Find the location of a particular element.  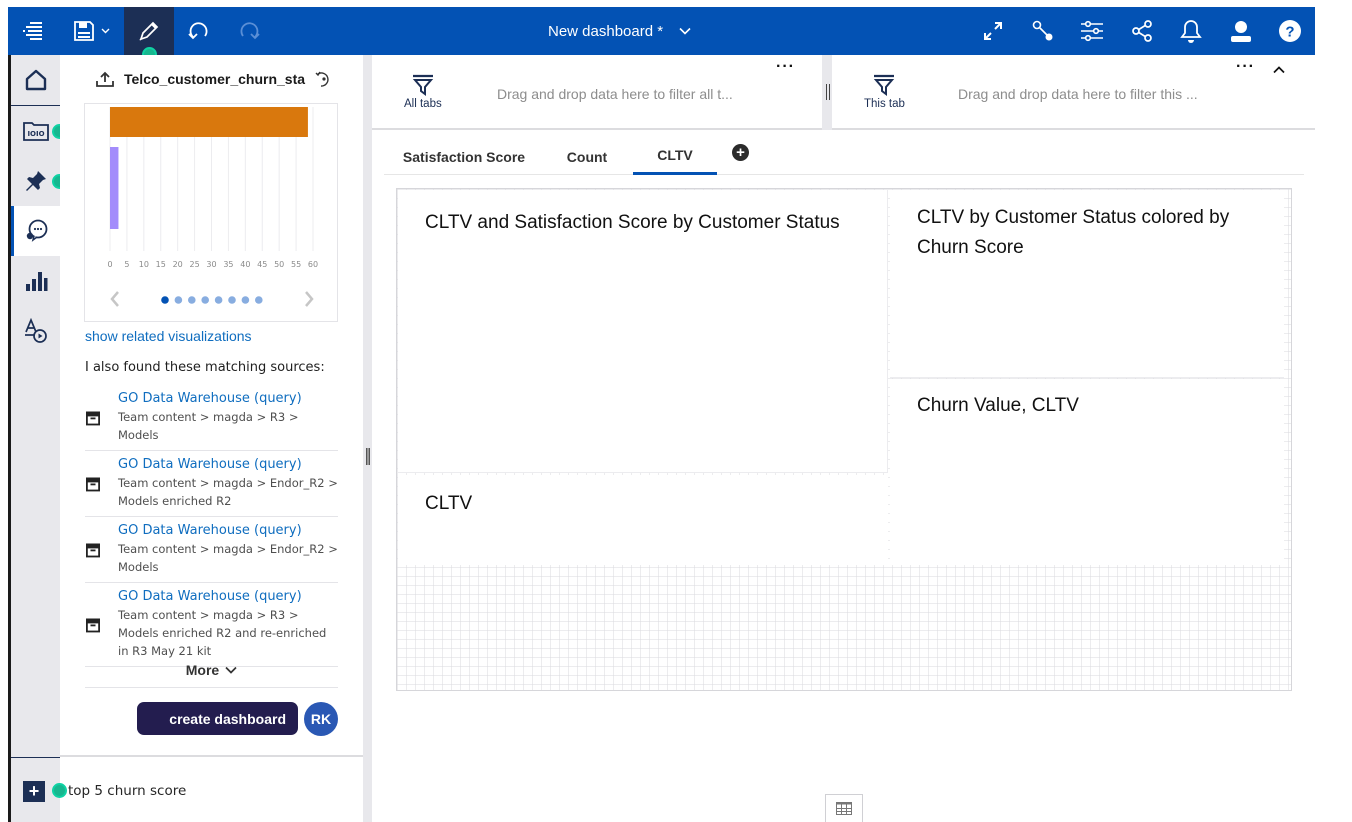

relationships-button is located at coordinates (1043, 31).